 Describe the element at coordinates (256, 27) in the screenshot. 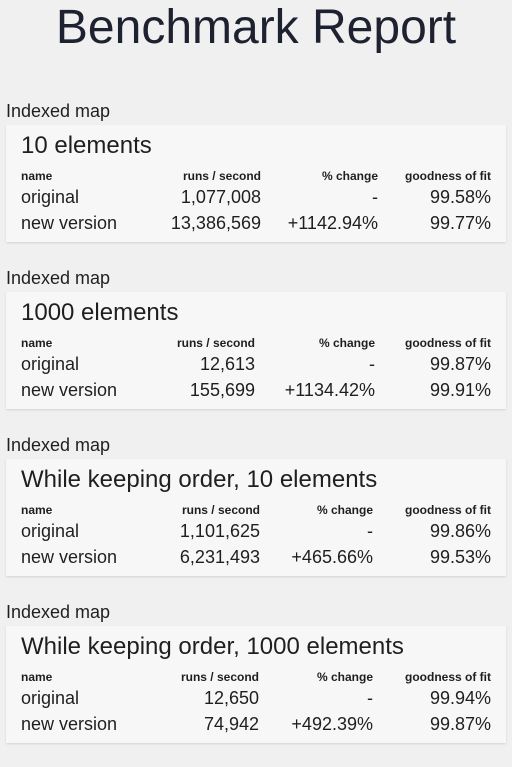

I see `page-title: Benchmark Report` at that location.